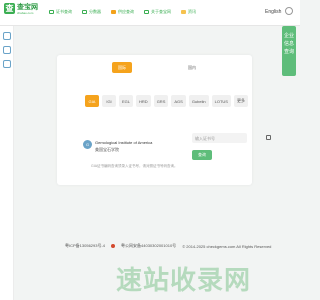 This screenshot has width=320, height=300. What do you see at coordinates (184, 280) in the screenshot?
I see `watermark-text: 速站收录网` at bounding box center [184, 280].